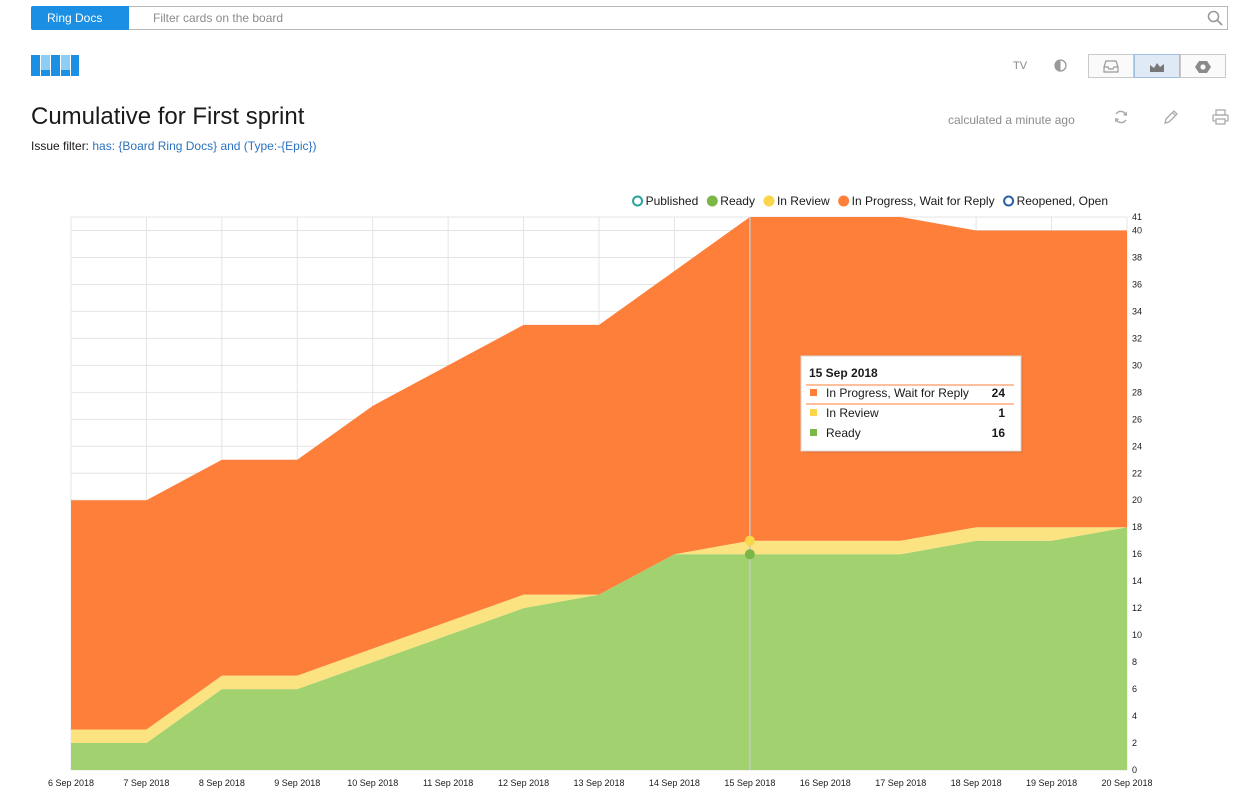  What do you see at coordinates (1137, 311) in the screenshot?
I see `y-tick-label: 34` at bounding box center [1137, 311].